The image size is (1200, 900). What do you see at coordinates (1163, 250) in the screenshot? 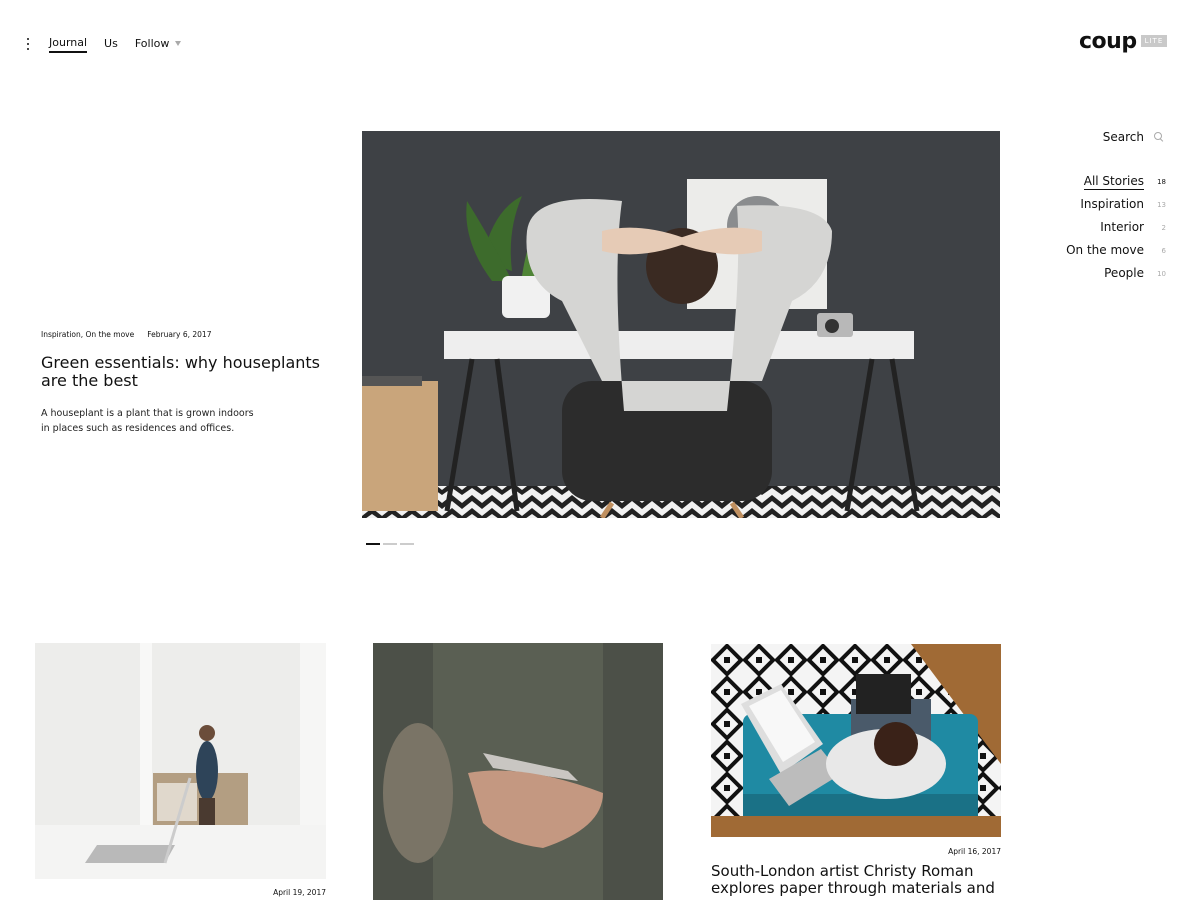
I see `category-count: 6` at bounding box center [1163, 250].